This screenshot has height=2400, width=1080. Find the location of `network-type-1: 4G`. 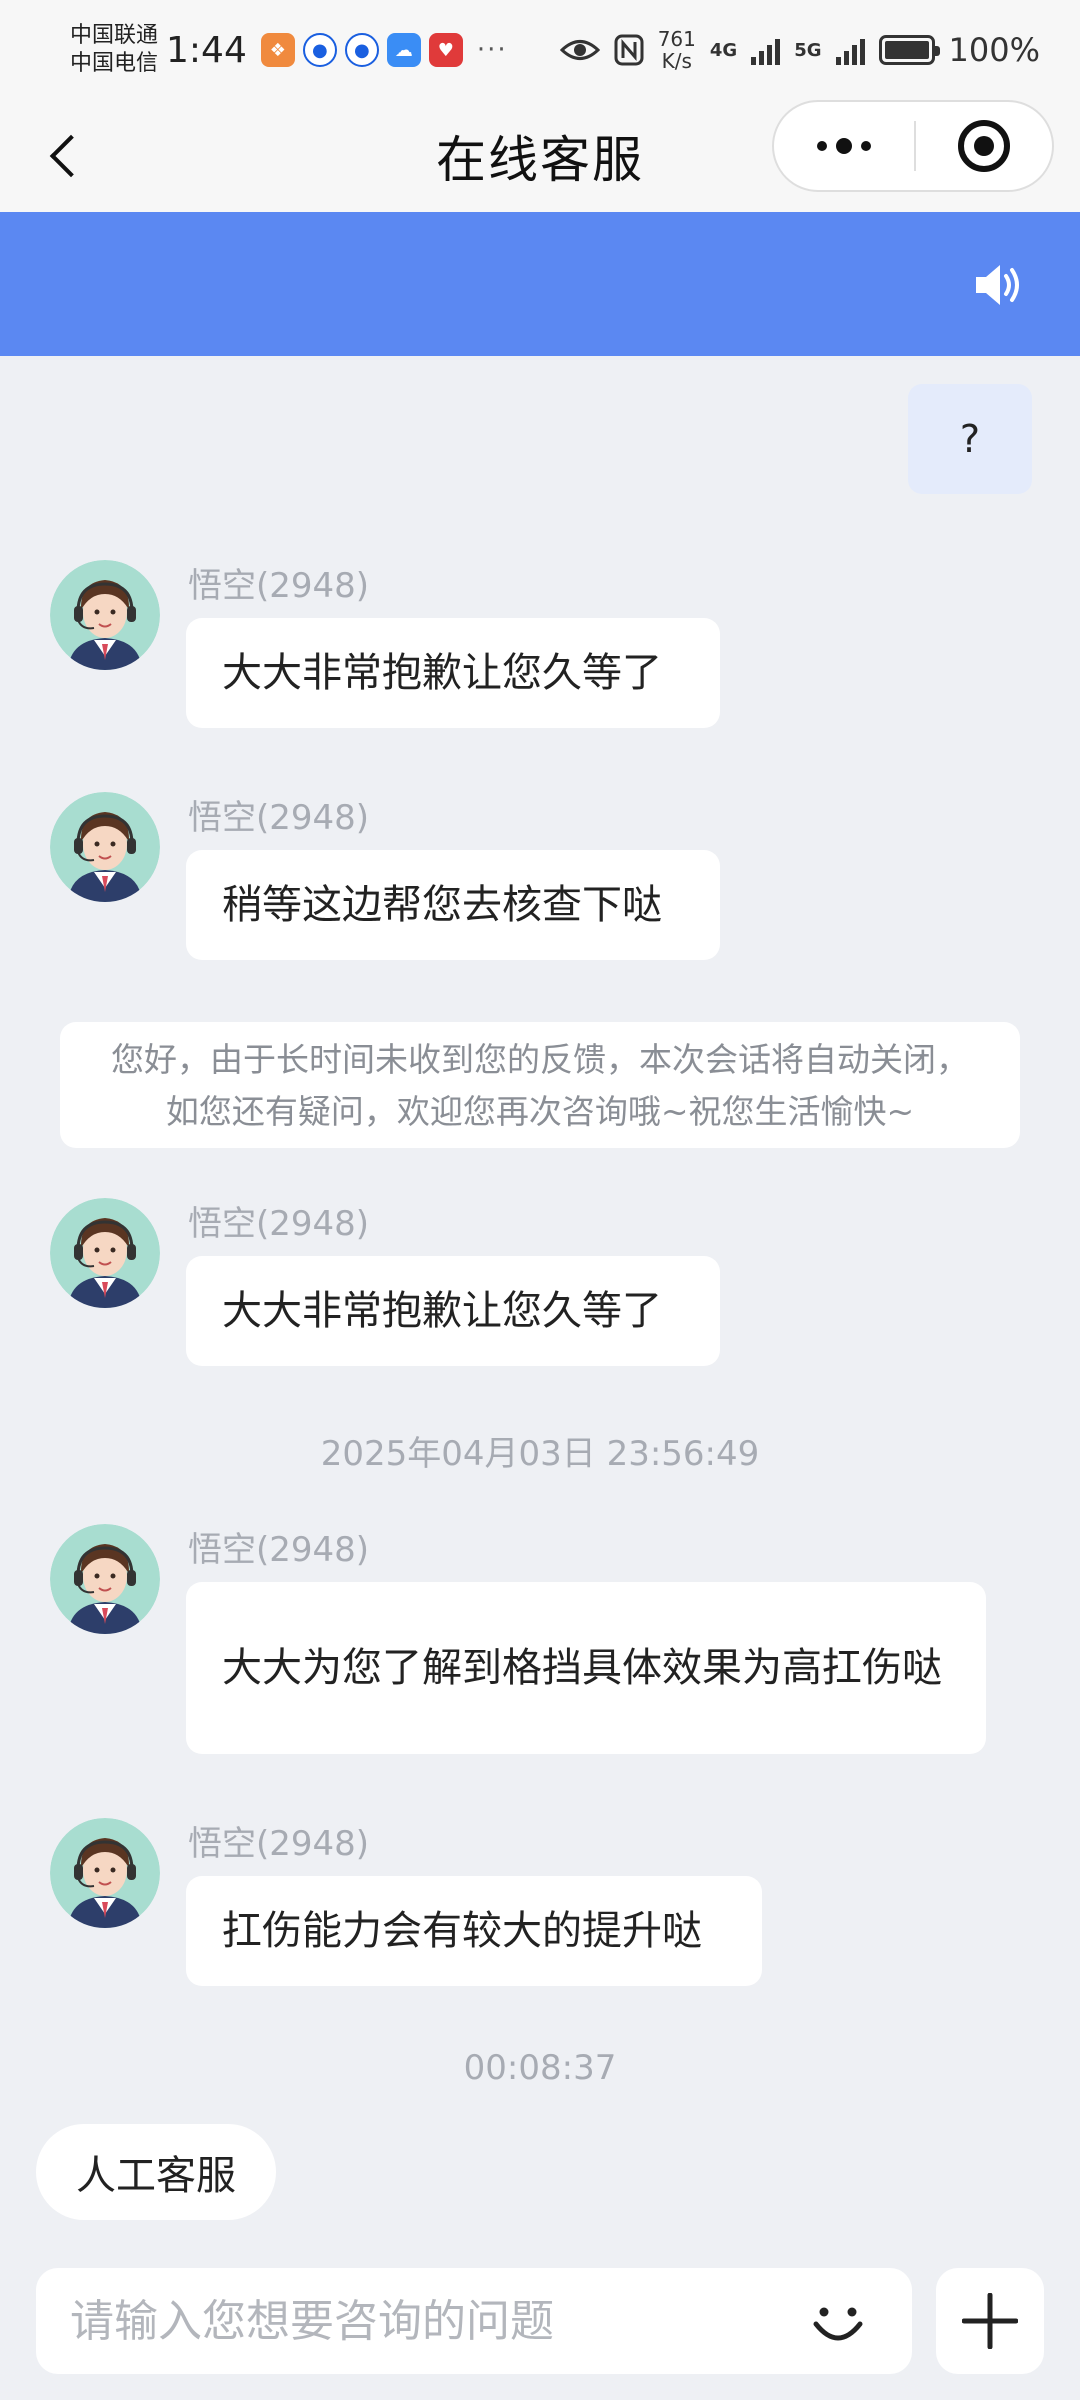

network-type-1: 4G is located at coordinates (723, 50).